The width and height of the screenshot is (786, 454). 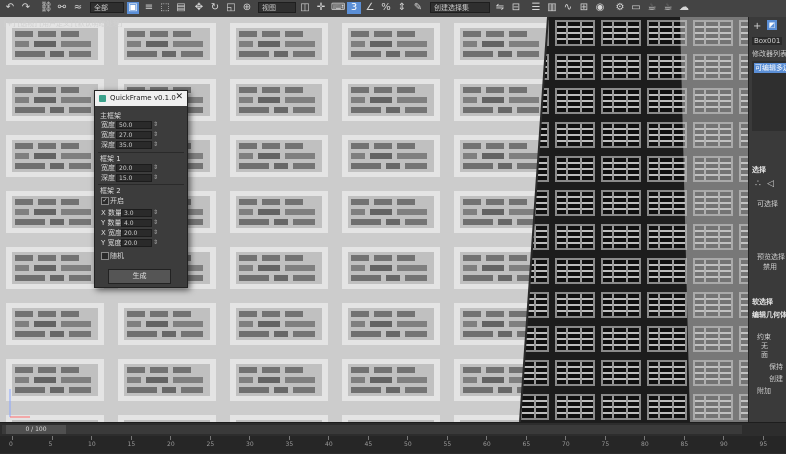 What do you see at coordinates (402, 8) in the screenshot?
I see `spinner-snap-icon: ⇕` at bounding box center [402, 8].